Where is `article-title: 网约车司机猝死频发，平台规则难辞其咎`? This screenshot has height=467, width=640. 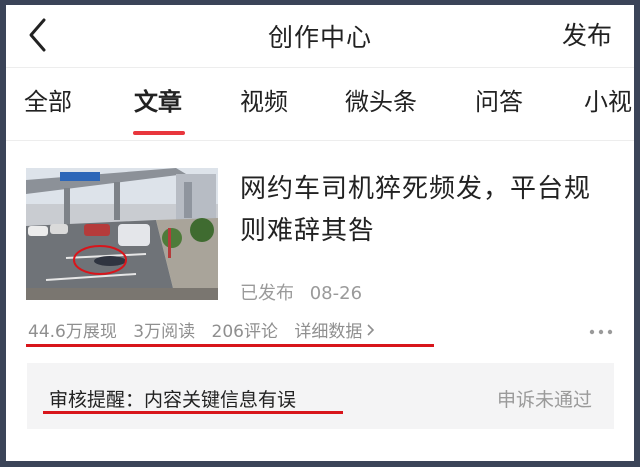
article-title: 网约车司机猝死频发，平台规则难辞其咎 is located at coordinates (425, 210).